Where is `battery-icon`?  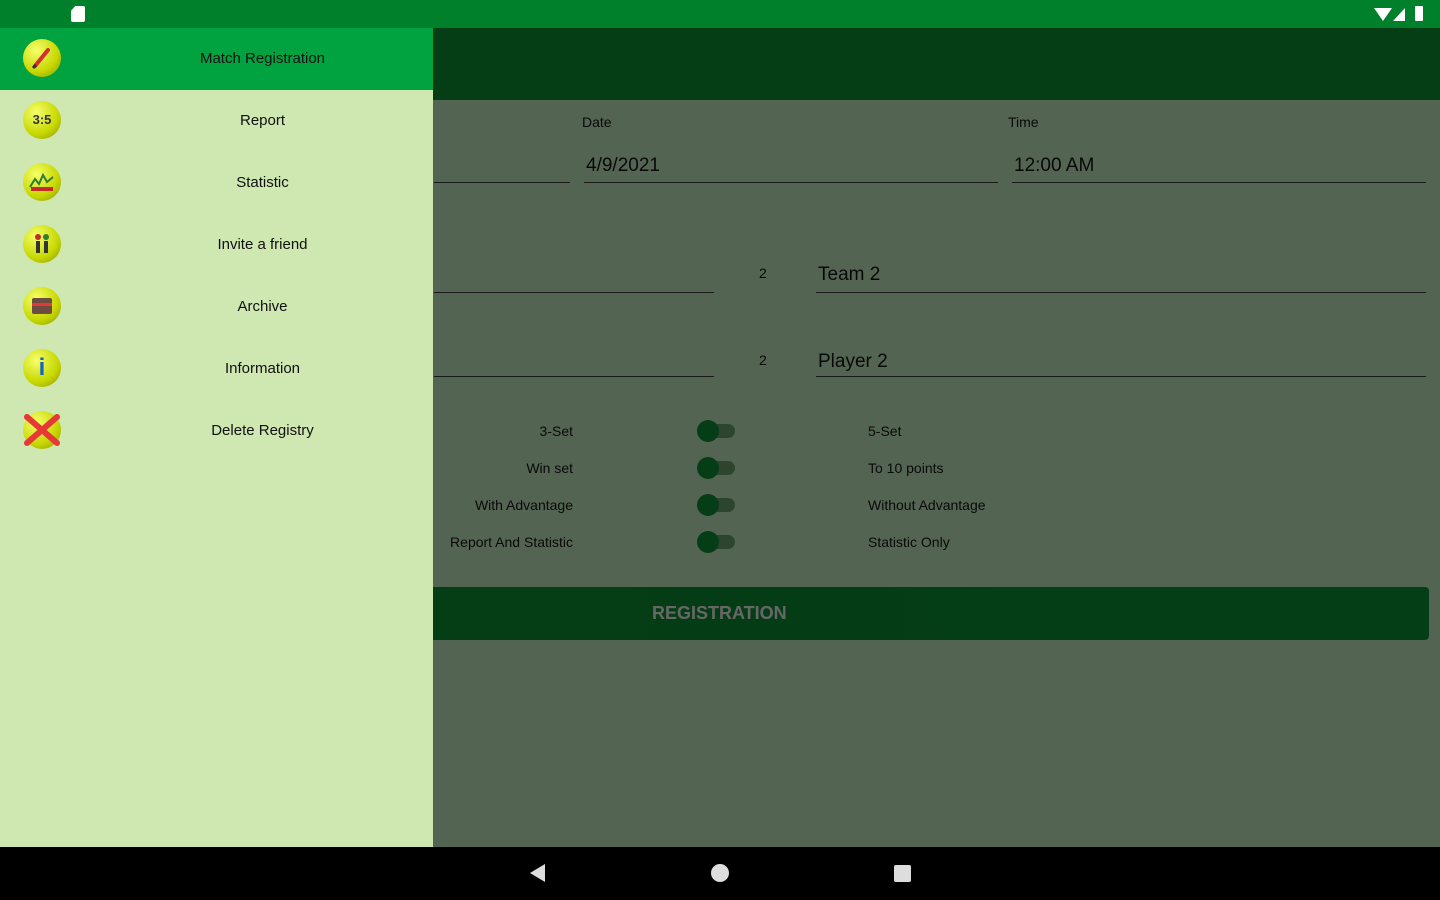 battery-icon is located at coordinates (1419, 13).